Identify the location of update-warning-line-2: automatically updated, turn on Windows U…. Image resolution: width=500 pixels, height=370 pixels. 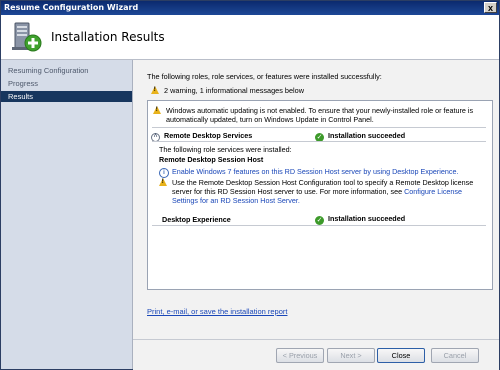
(270, 119).